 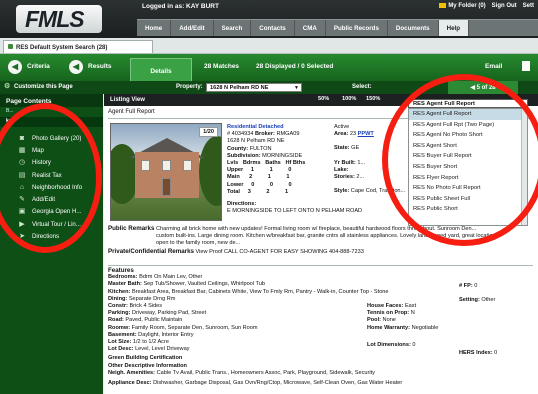 What do you see at coordinates (462, 6) in the screenshot?
I see `my-folder-link: My Folder (0)` at bounding box center [462, 6].